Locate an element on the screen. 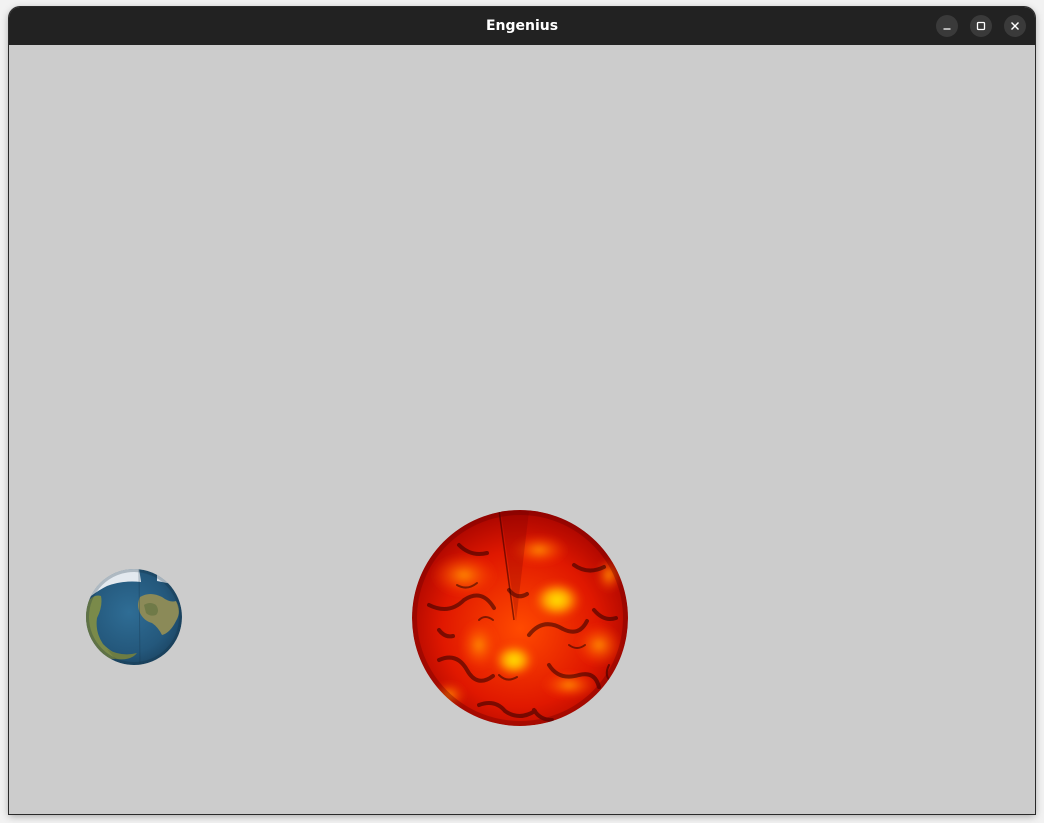  close-button is located at coordinates (1015, 26).